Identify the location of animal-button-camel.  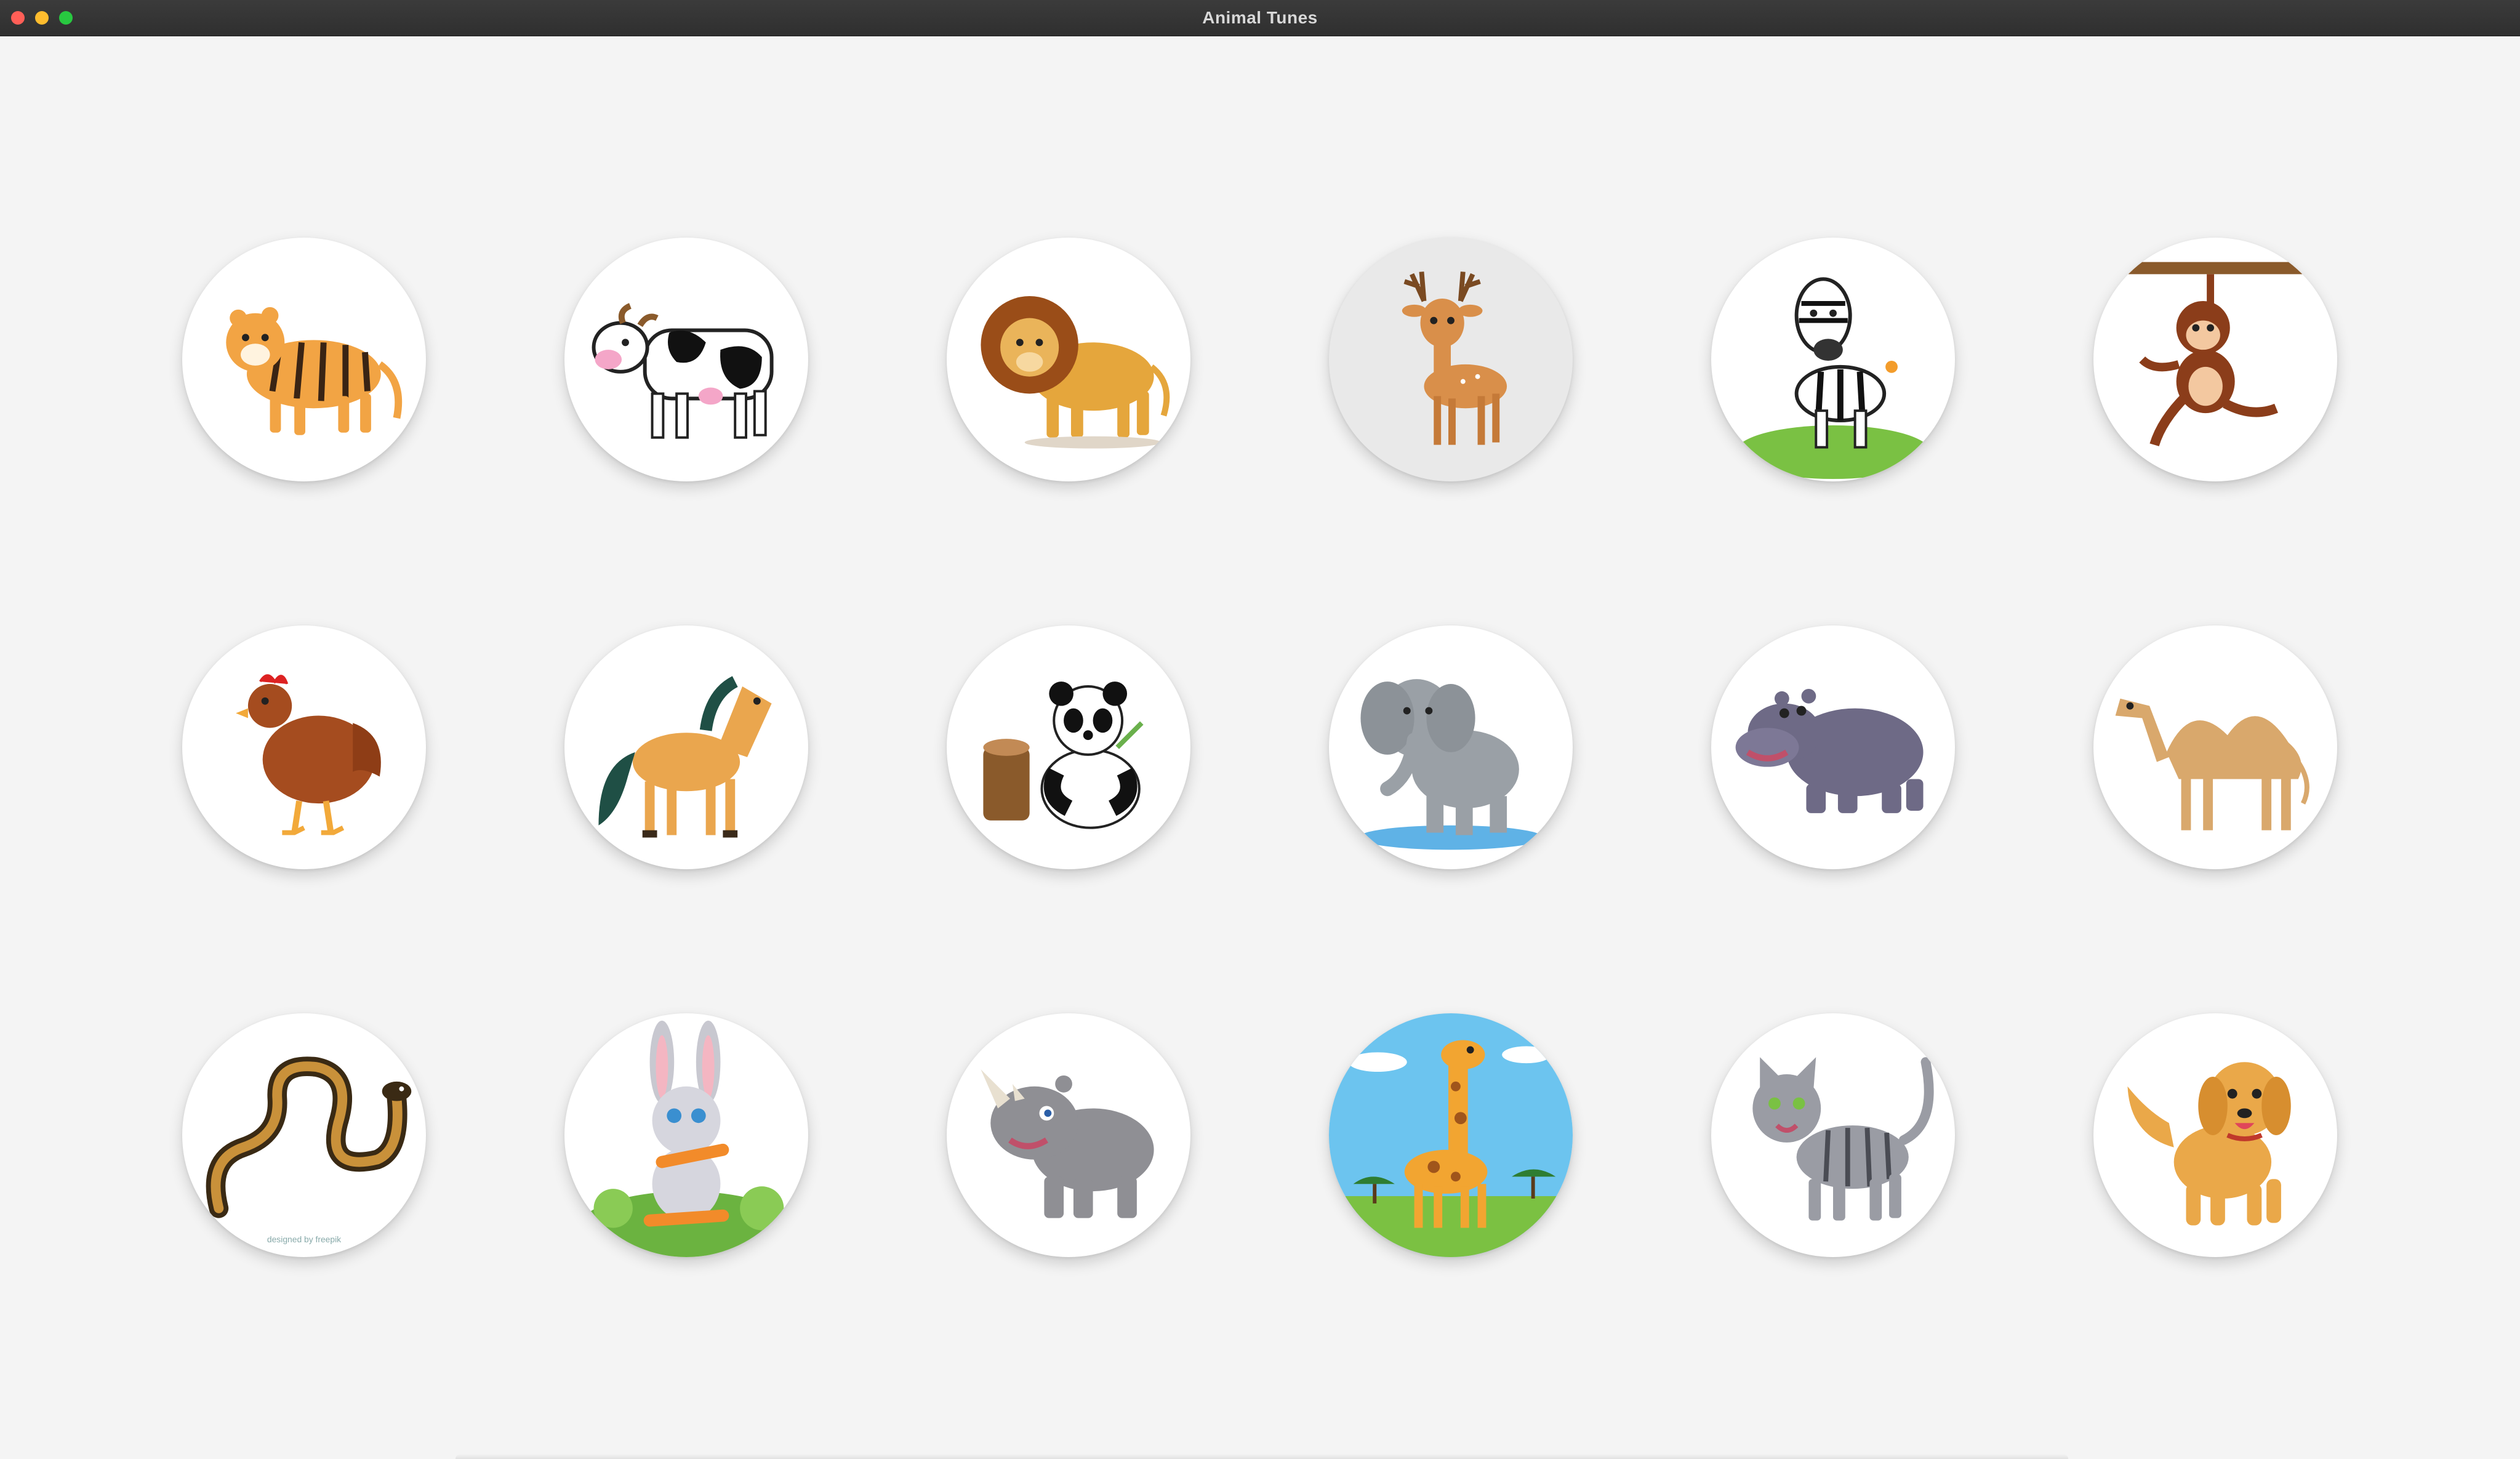
(2215, 747).